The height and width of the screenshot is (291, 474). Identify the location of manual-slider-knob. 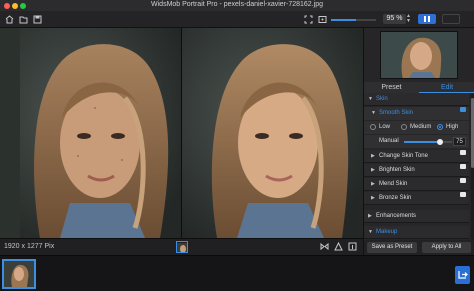
(440, 142).